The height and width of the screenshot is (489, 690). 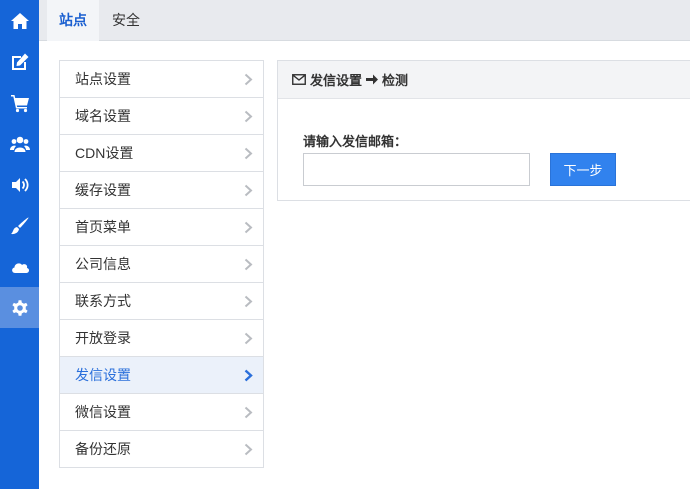 What do you see at coordinates (161, 116) in the screenshot?
I see `menu-item-domain-settings: 域名设置` at bounding box center [161, 116].